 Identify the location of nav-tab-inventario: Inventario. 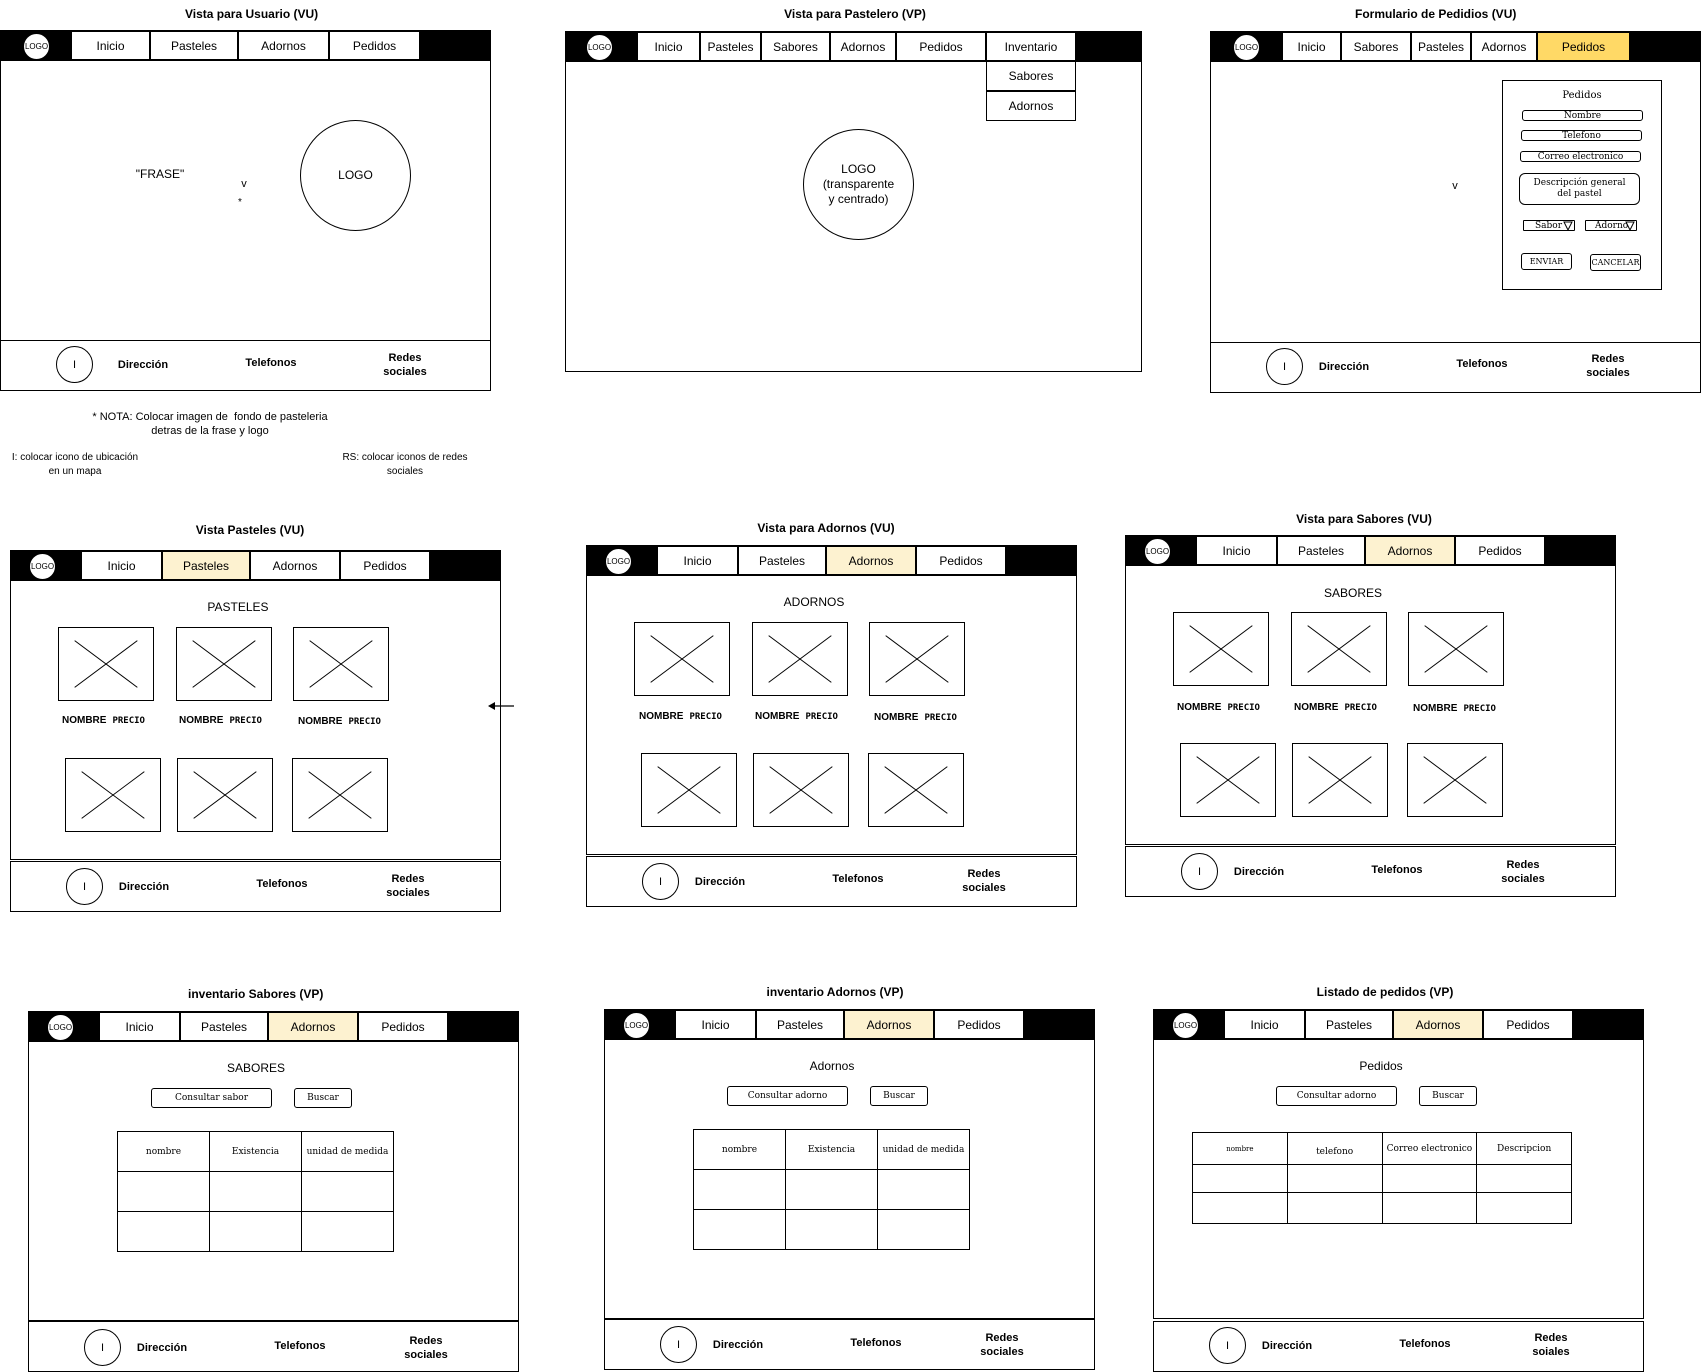
(1031, 46).